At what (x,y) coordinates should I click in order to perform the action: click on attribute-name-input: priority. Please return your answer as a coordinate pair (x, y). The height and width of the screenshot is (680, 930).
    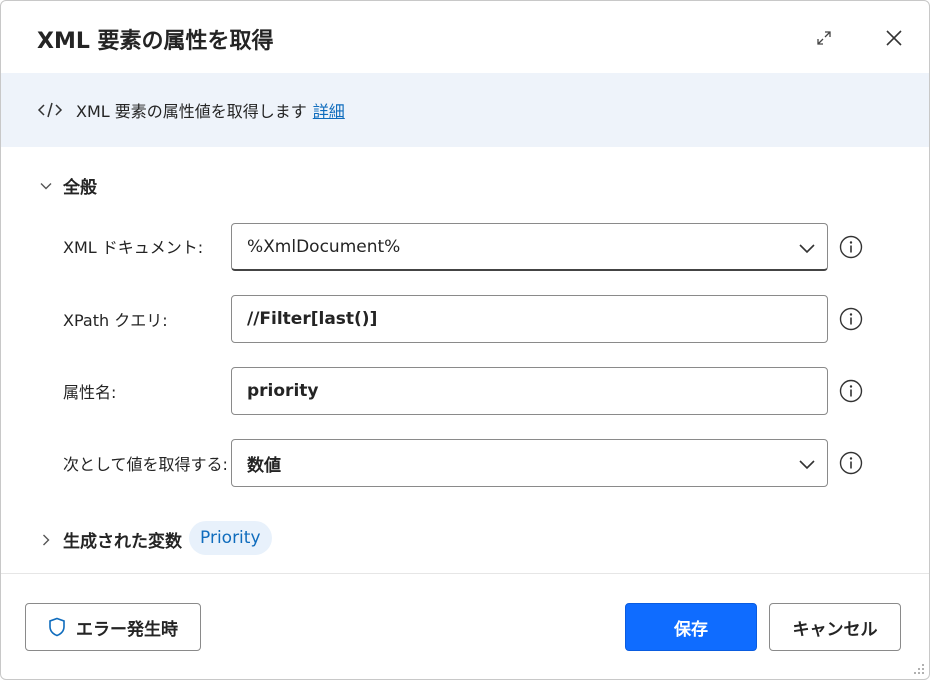
    Looking at the image, I should click on (529, 391).